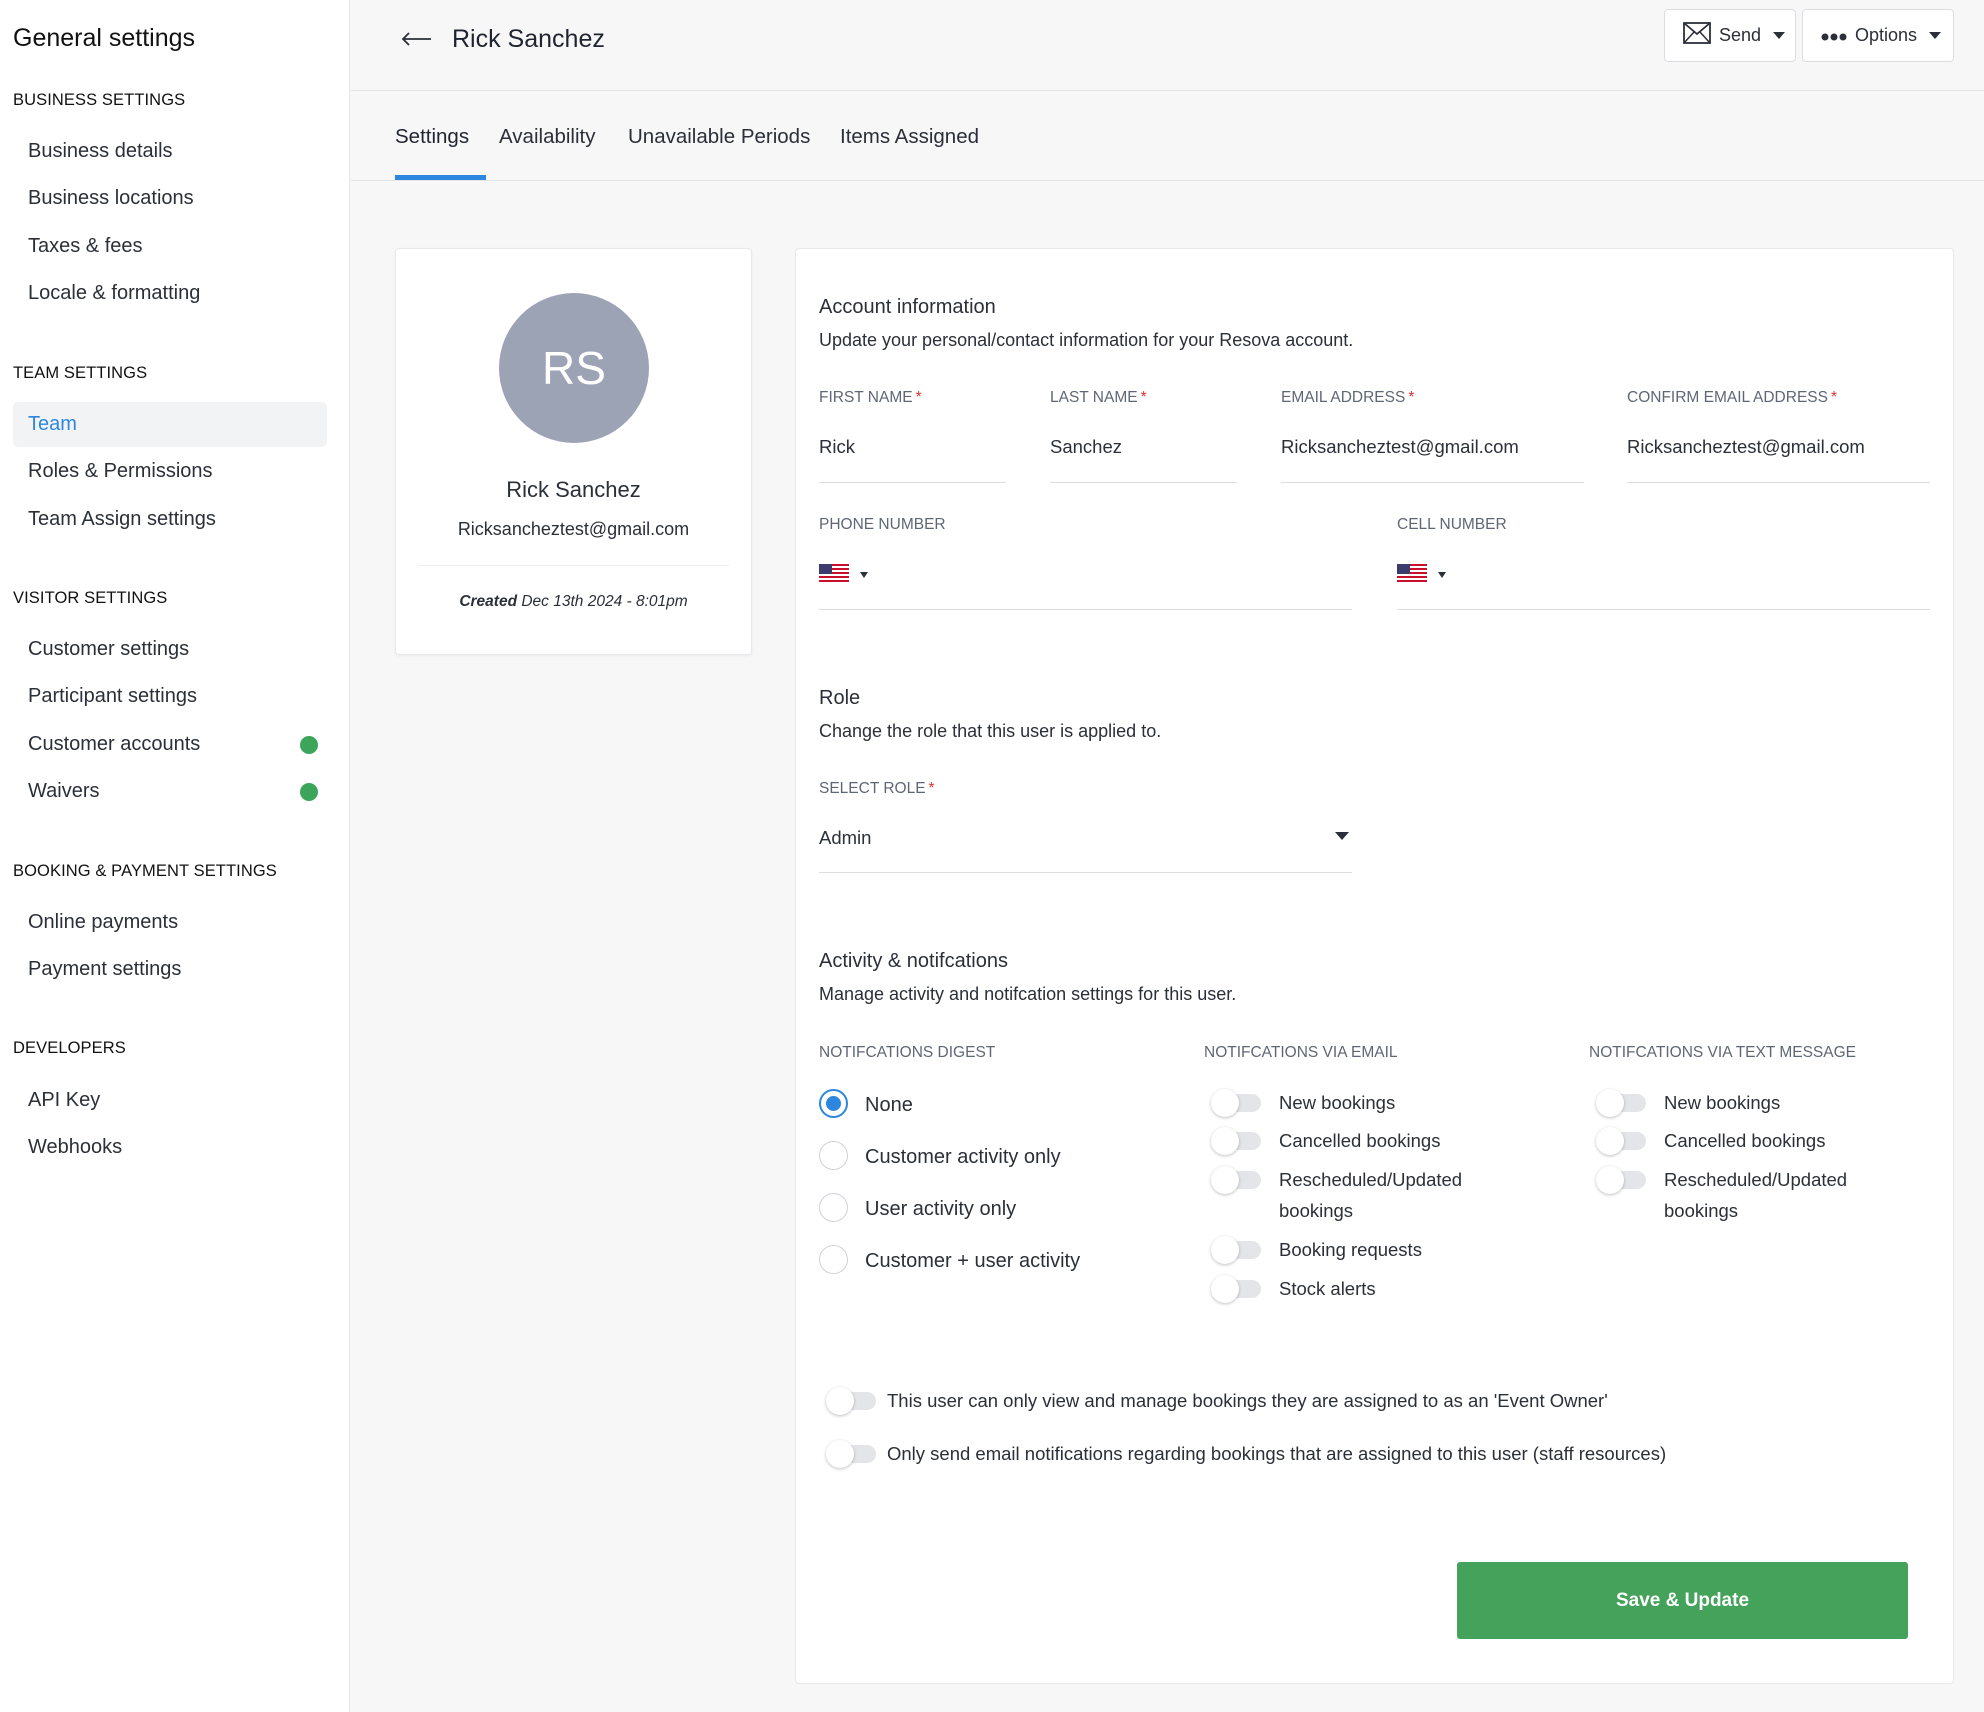  Describe the element at coordinates (1622, 1141) in the screenshot. I see `toggle-text-cancelled-bookings` at that location.